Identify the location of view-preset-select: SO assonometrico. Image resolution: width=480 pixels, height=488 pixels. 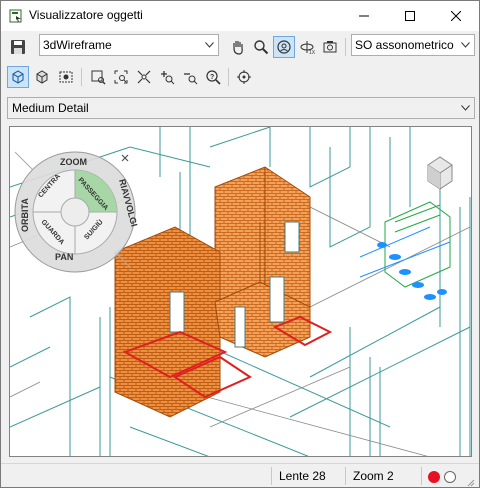
(413, 45).